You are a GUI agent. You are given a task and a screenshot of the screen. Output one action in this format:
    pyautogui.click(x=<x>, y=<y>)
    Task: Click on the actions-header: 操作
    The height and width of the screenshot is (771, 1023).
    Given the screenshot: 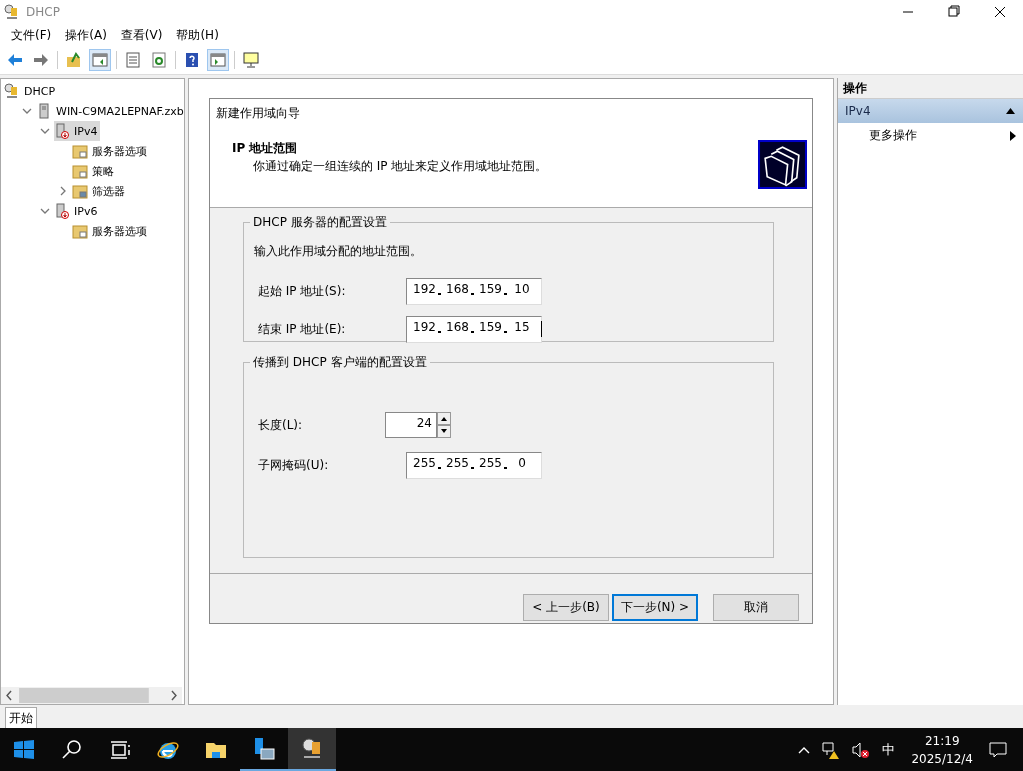 What is the action you would take?
    pyautogui.click(x=930, y=88)
    